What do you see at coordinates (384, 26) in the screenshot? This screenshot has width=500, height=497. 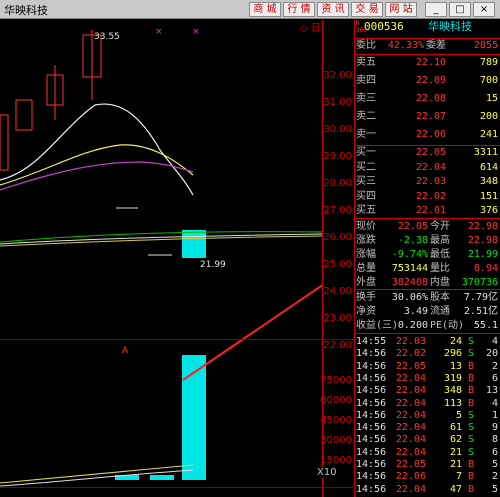 I see `stock-code: 000536` at bounding box center [384, 26].